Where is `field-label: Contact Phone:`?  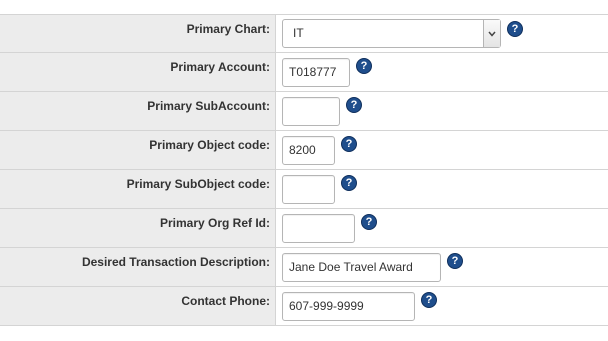
field-label: Contact Phone: is located at coordinates (138, 306).